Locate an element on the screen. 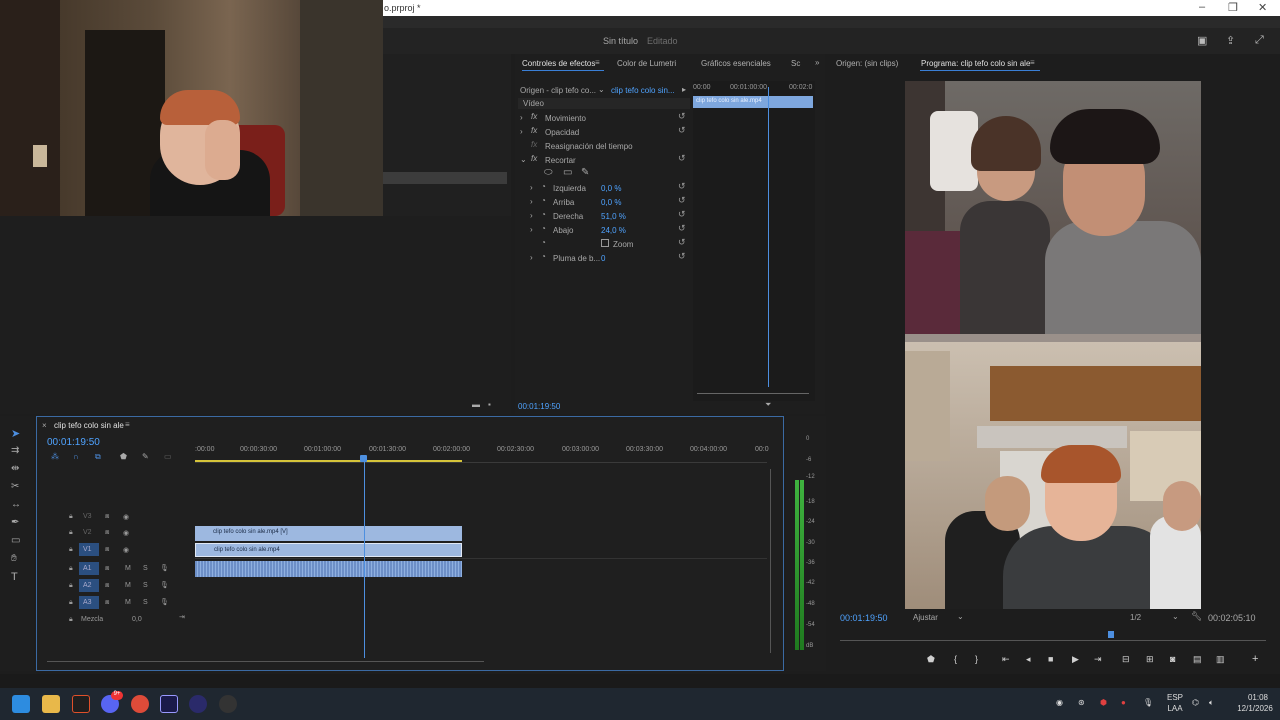 The width and height of the screenshot is (1280, 720). playhead-handle is located at coordinates (363, 458).